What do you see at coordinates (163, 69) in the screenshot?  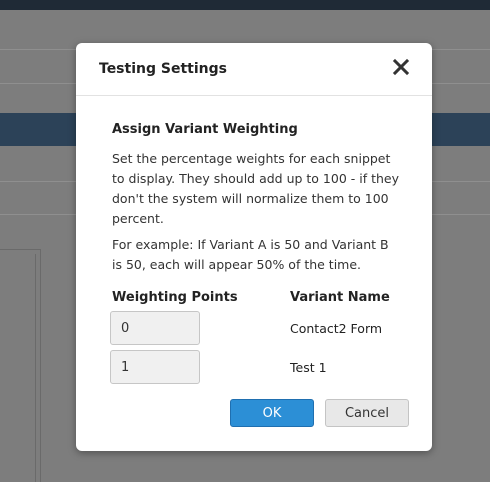 I see `dialog-title: Testing Settings` at bounding box center [163, 69].